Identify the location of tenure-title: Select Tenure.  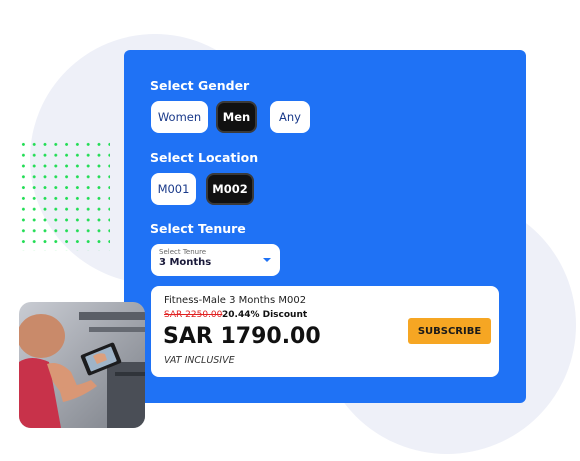
(198, 228).